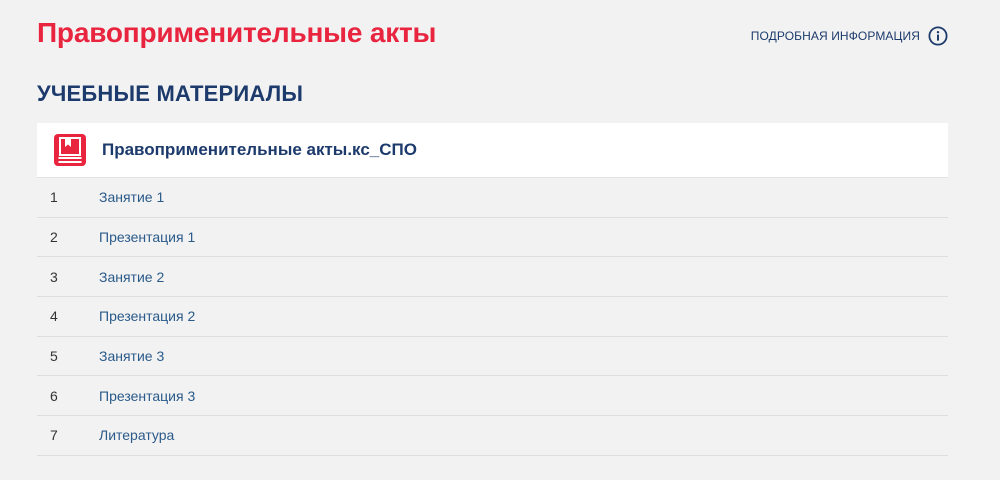  I want to click on list-item: 6 Презентация 3, so click(492, 396).